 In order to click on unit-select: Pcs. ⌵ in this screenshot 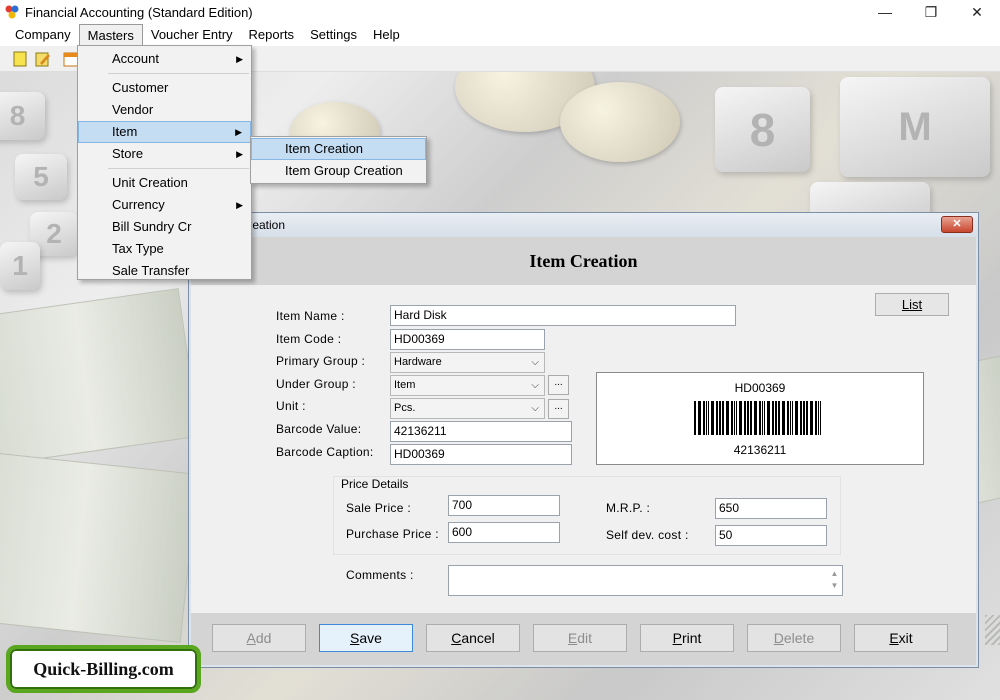, I will do `click(467, 408)`.